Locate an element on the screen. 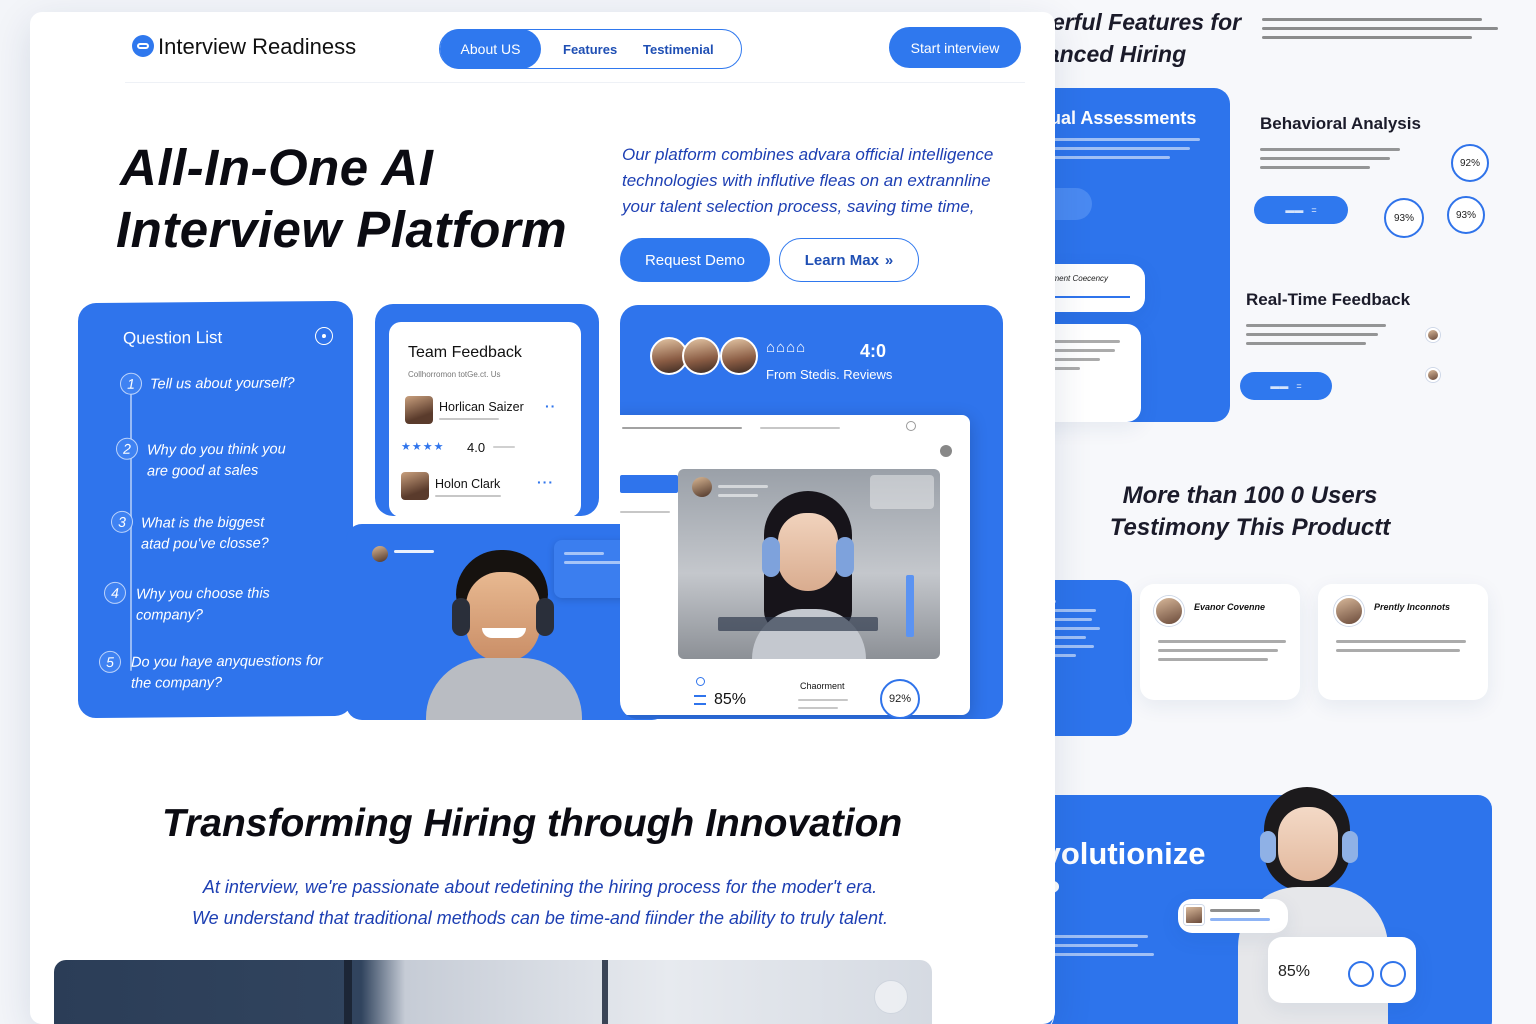 Image resolution: width=1536 pixels, height=1024 pixels. testimonial-card: Evanor Covenne is located at coordinates (1220, 642).